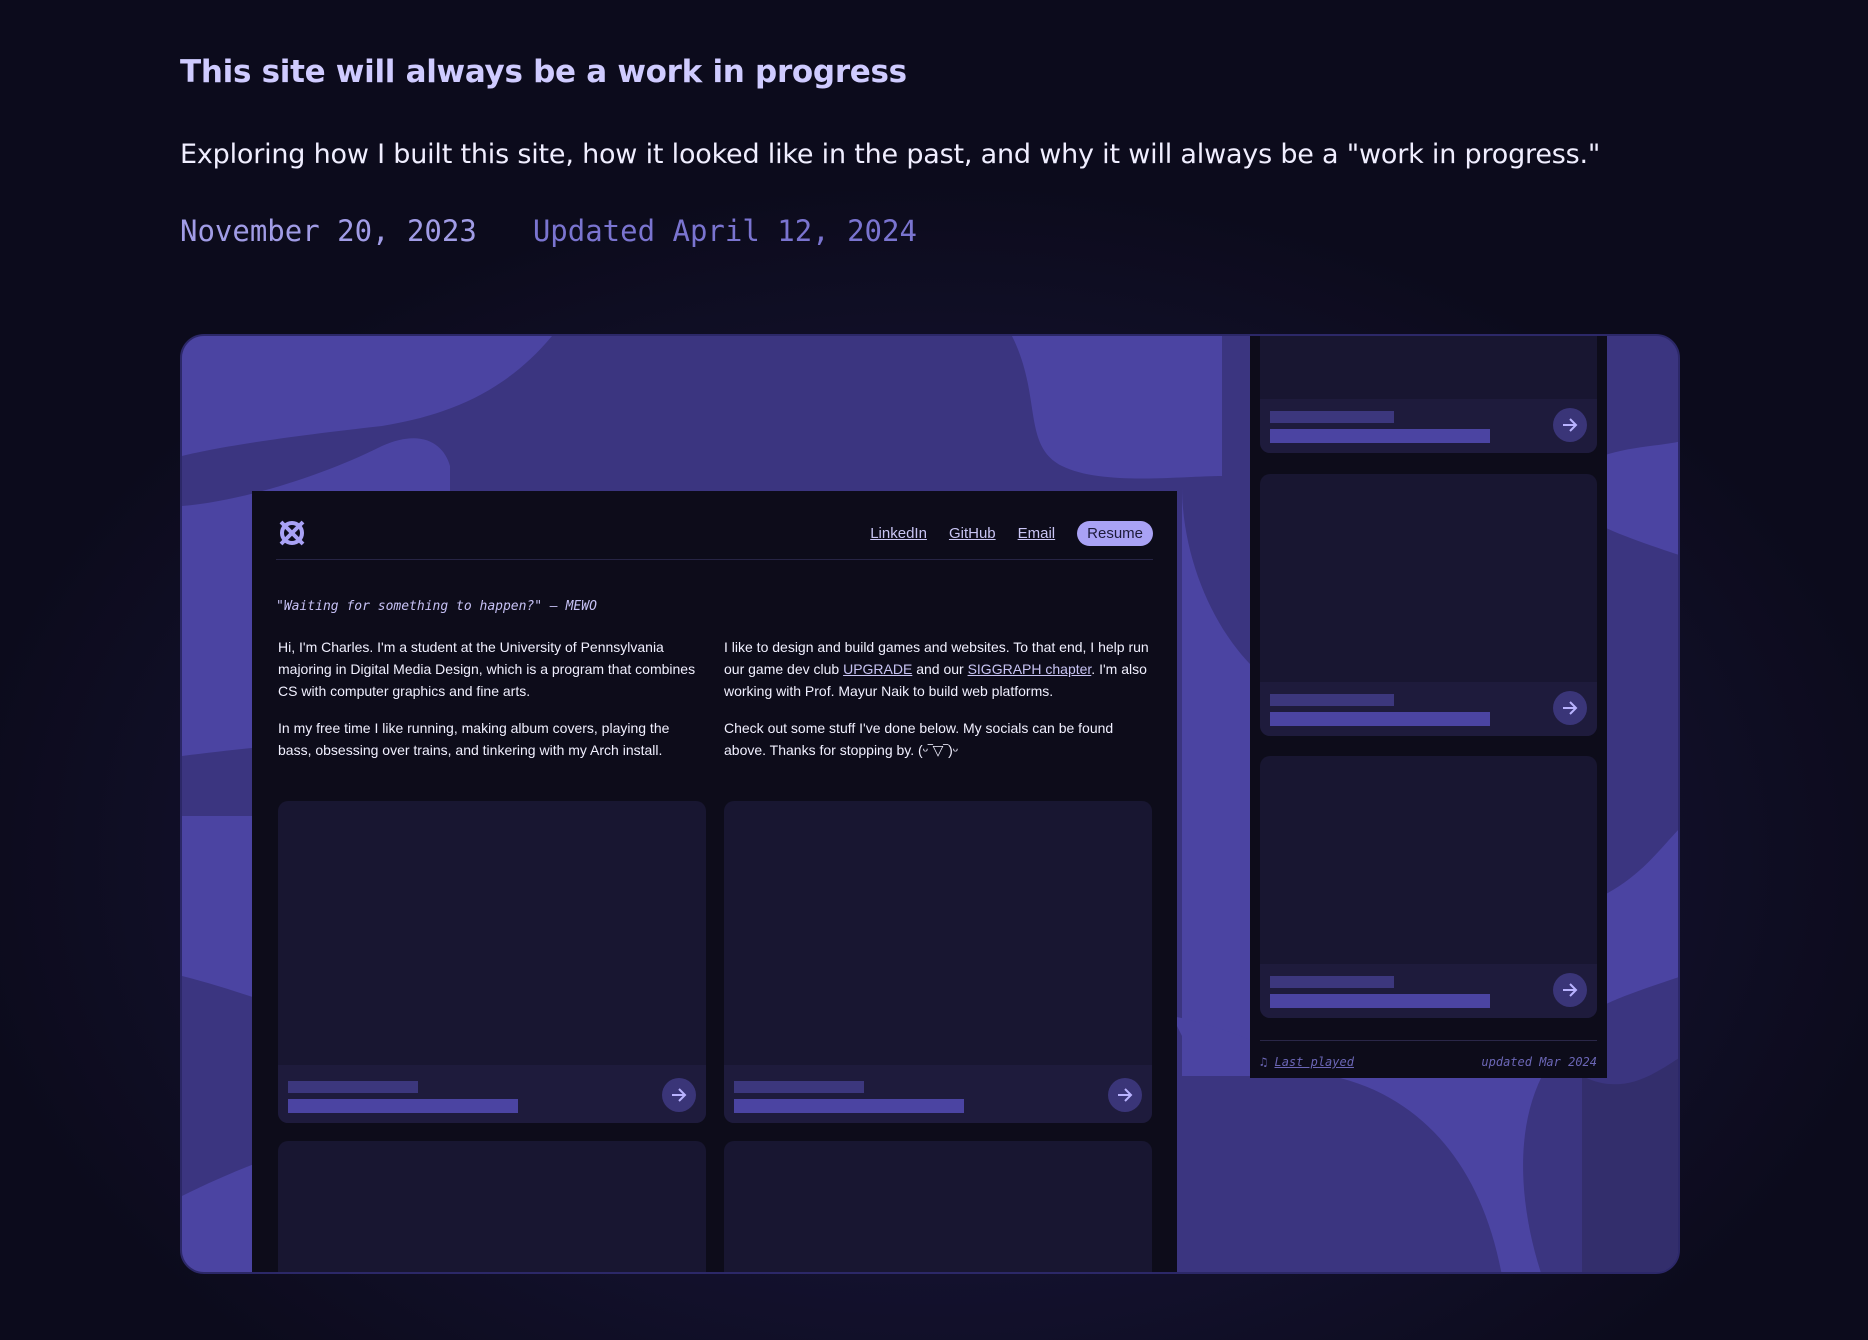  What do you see at coordinates (724, 231) in the screenshot?
I see `date-updated: Updated April 12, 2024` at bounding box center [724, 231].